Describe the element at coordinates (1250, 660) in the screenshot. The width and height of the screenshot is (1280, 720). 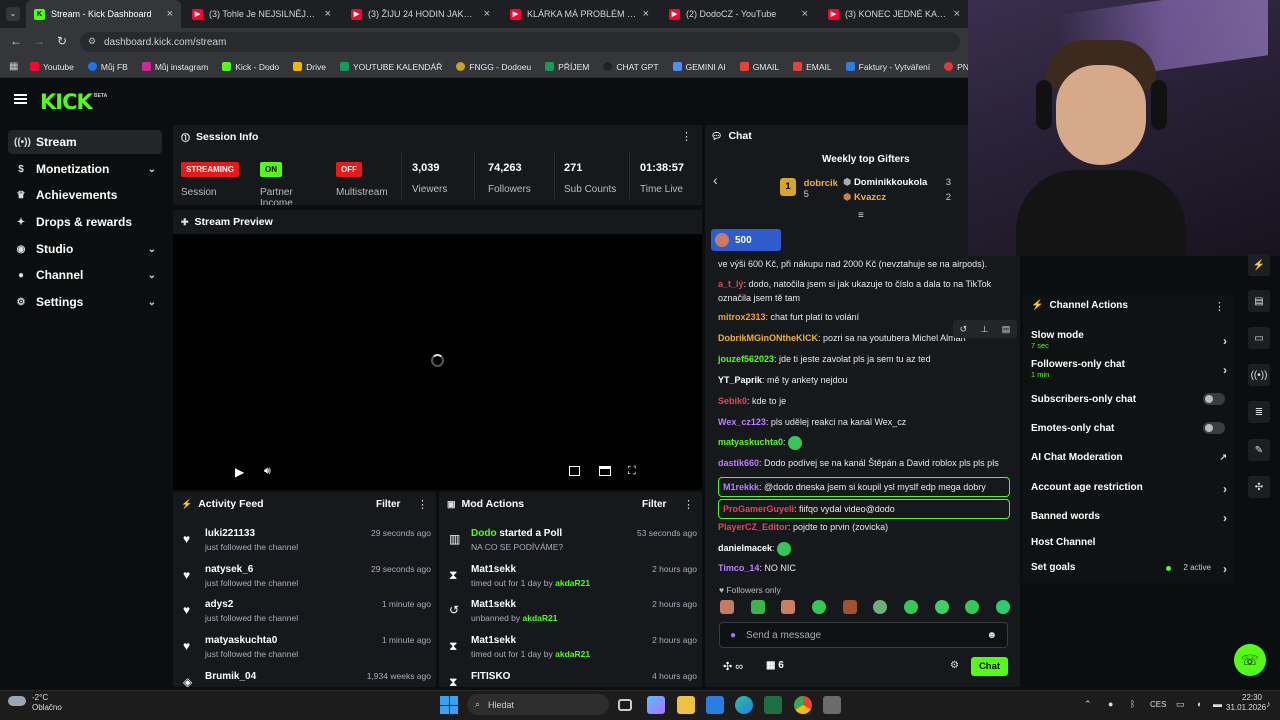
I see `help-fab-button: ☏` at that location.